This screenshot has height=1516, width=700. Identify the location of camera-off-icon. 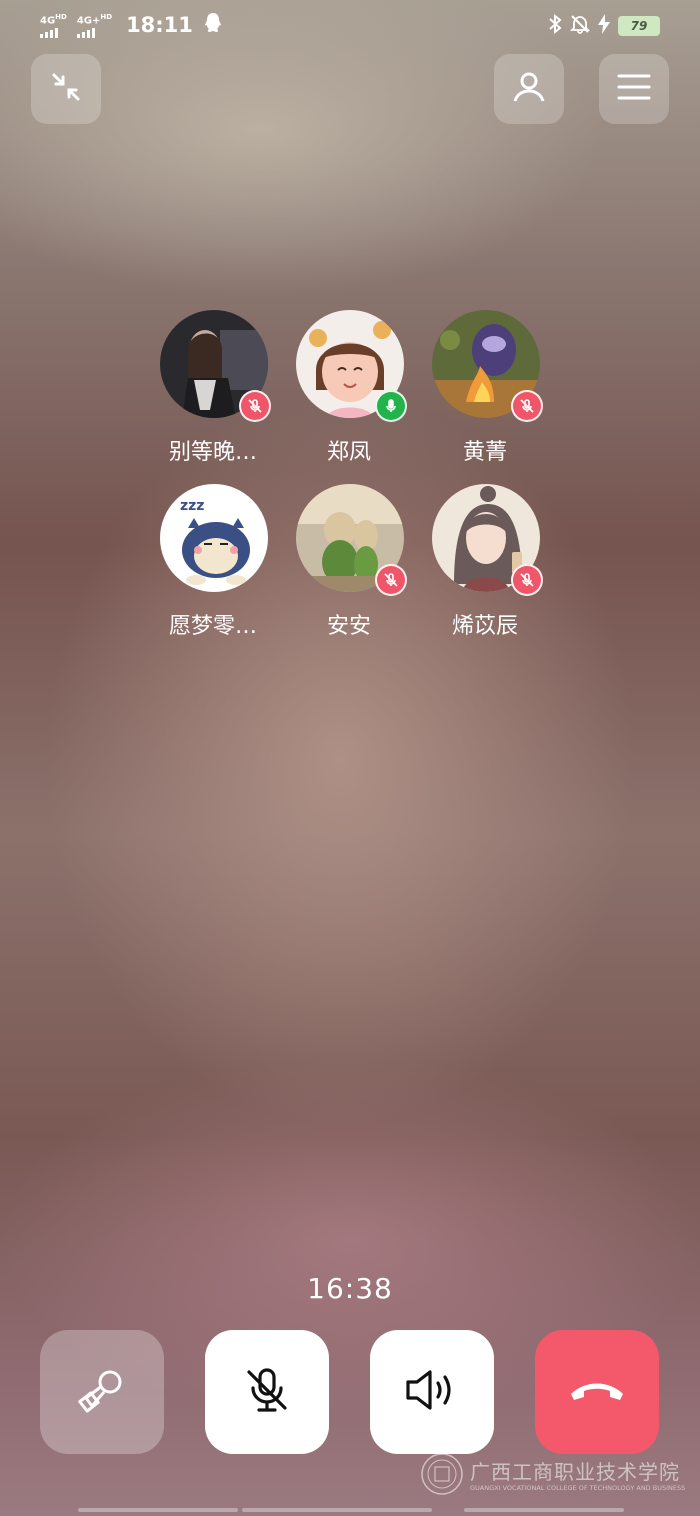
(102, 1392).